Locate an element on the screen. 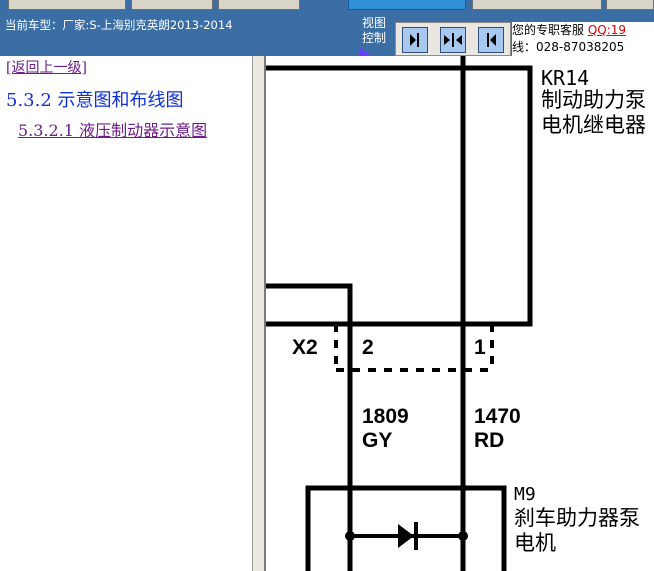  wire-label-right: 1470 RD is located at coordinates (497, 429).